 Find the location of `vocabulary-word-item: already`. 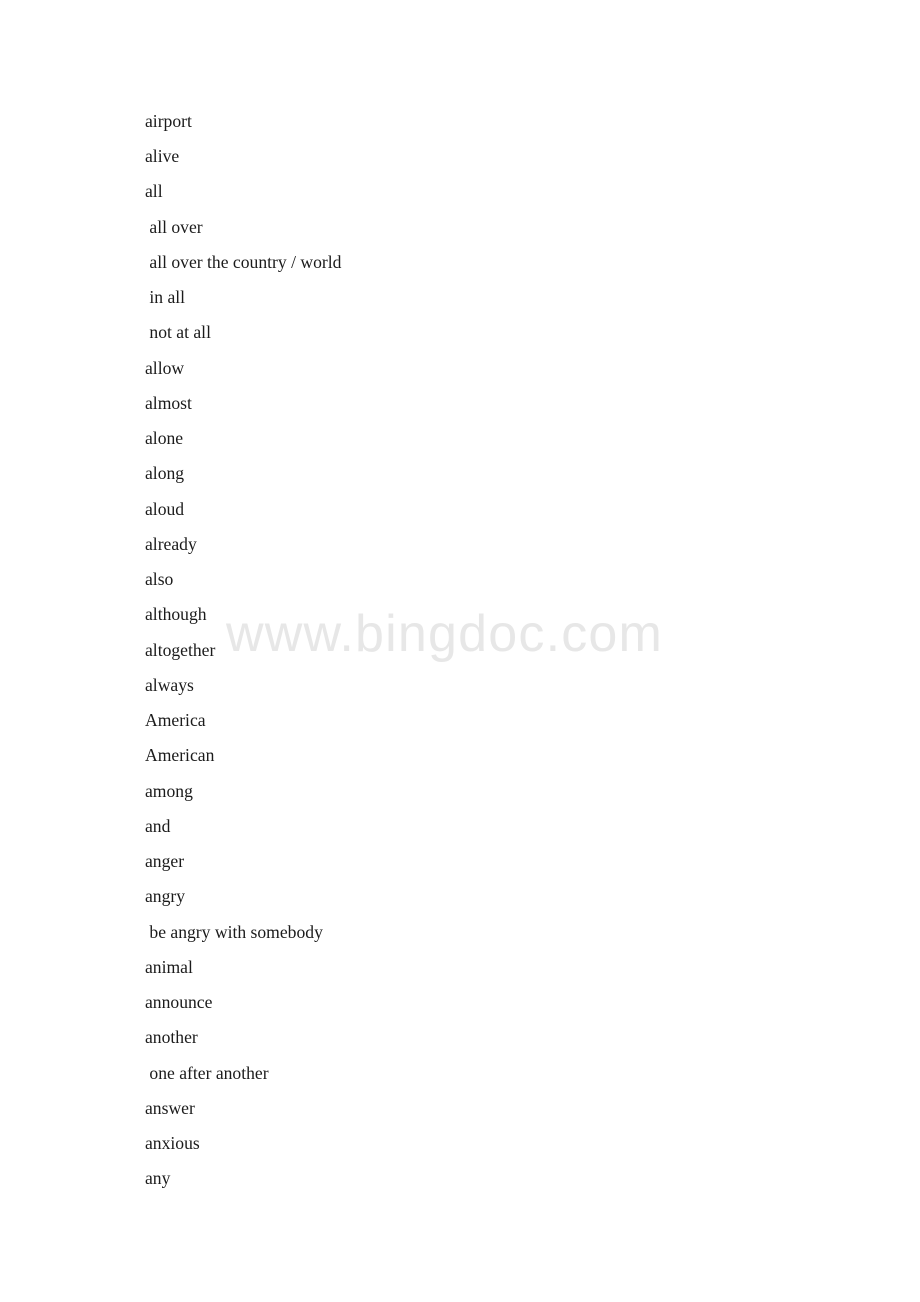

vocabulary-word-item: already is located at coordinates (171, 544).